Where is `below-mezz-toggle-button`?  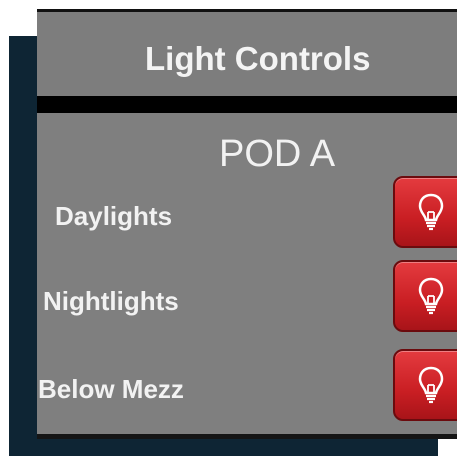 below-mezz-toggle-button is located at coordinates (425, 385).